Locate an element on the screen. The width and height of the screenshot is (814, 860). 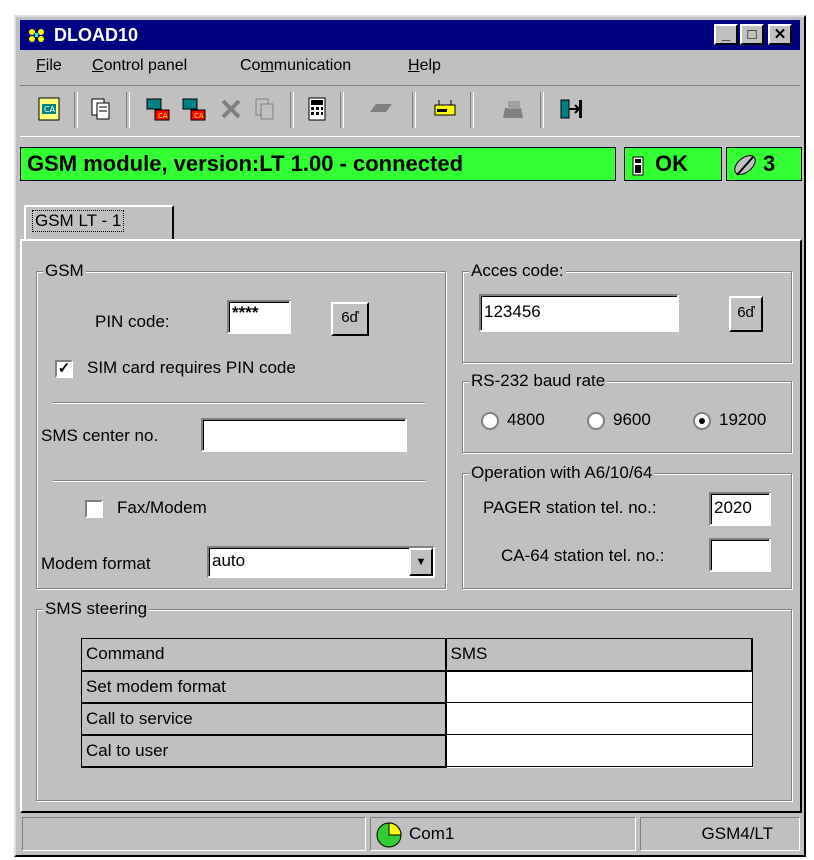
phone-icon is located at coordinates (638, 170).